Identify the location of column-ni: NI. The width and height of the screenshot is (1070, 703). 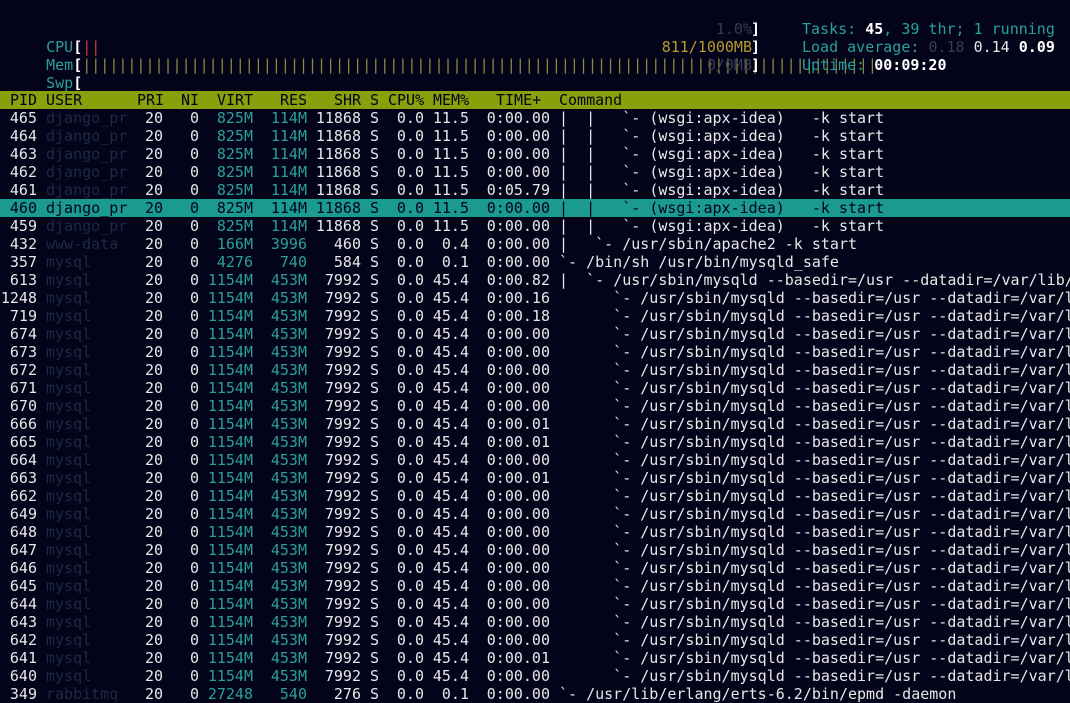
(190, 100).